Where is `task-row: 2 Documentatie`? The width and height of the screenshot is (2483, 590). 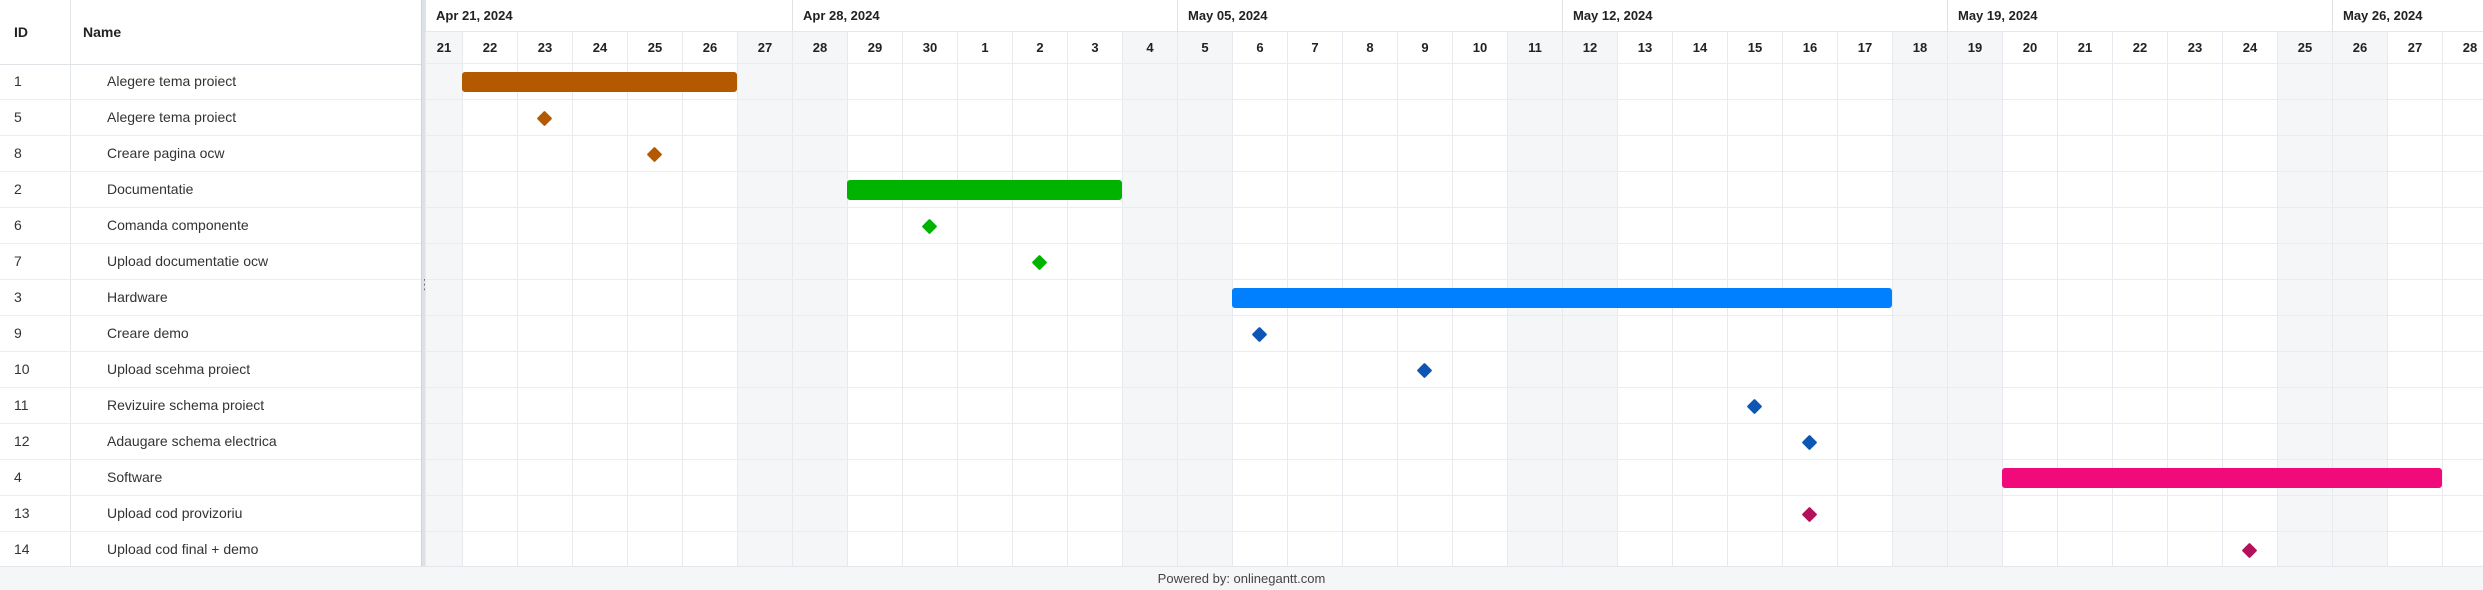 task-row: 2 Documentatie is located at coordinates (210, 190).